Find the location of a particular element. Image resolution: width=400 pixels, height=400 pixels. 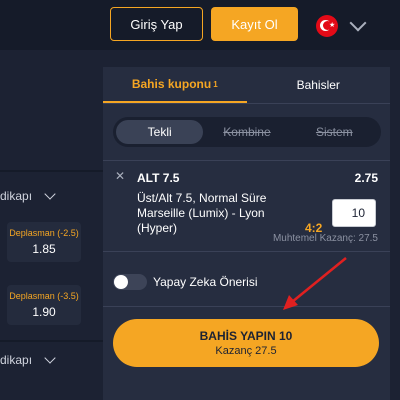

top-bar: Giriş Yap Kayıt Ol ★ is located at coordinates (200, 25).